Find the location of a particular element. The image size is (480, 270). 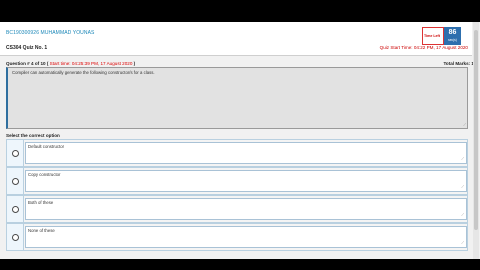

option-textarea: Default constructor ⟋ is located at coordinates (246, 153).